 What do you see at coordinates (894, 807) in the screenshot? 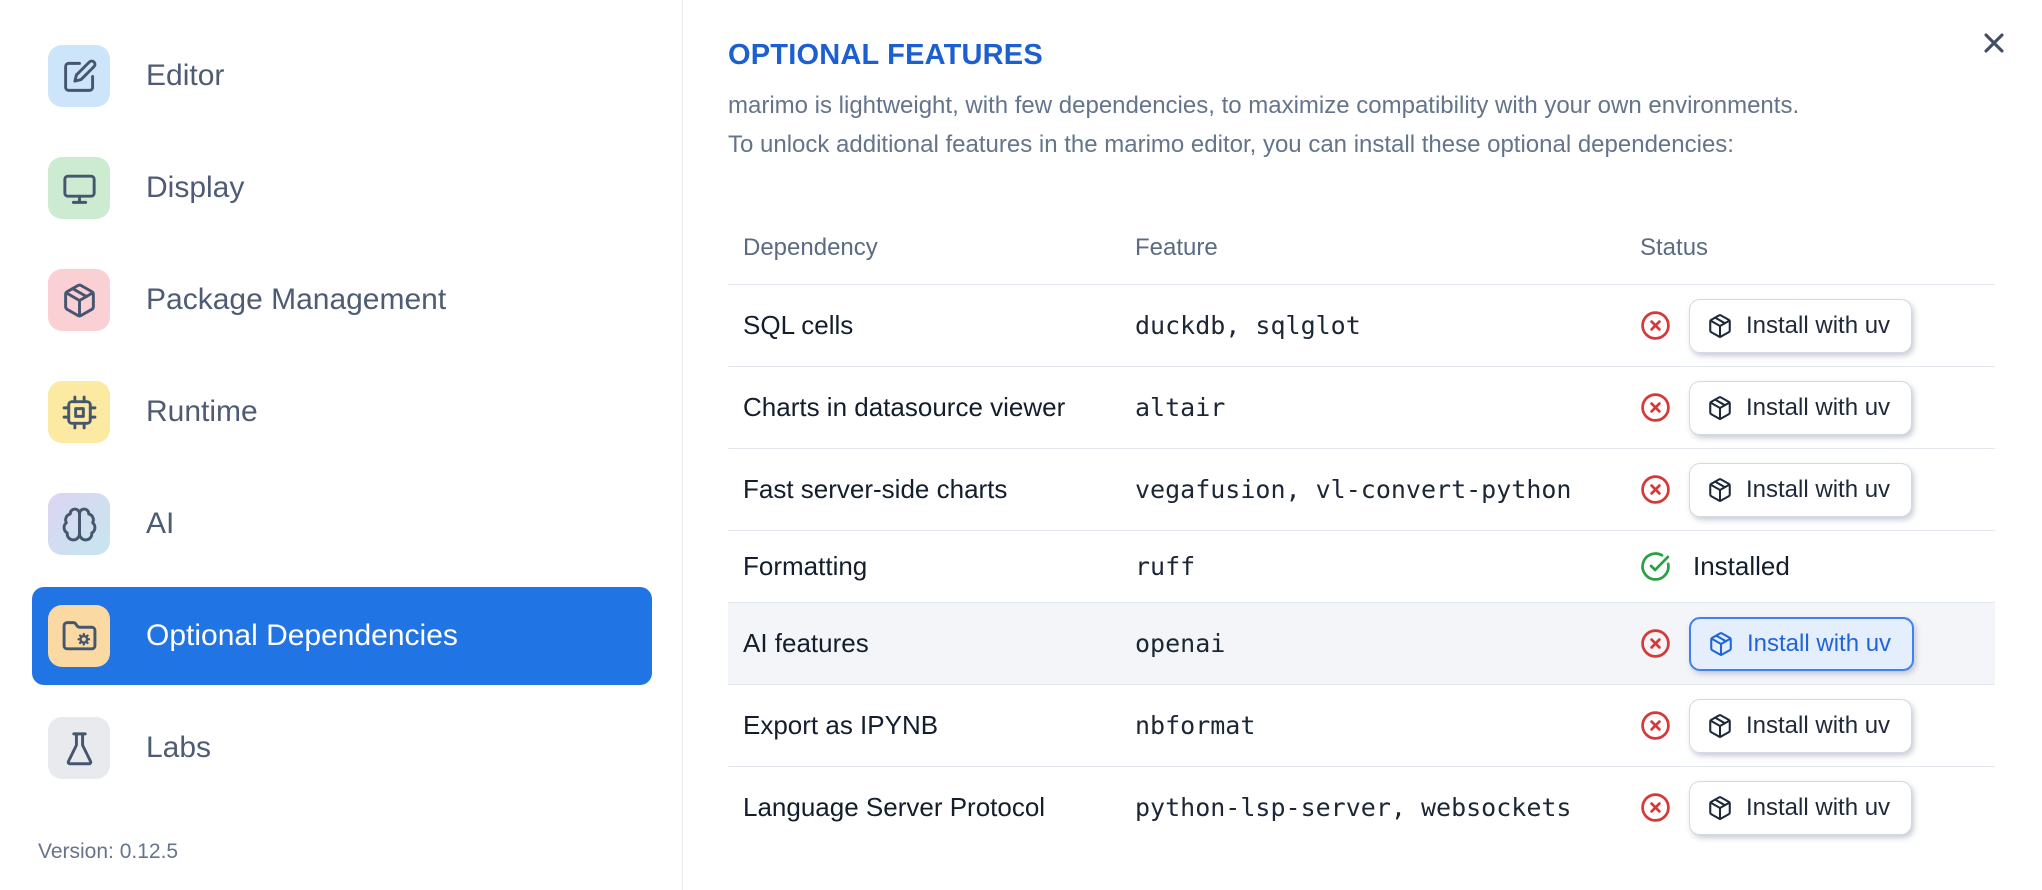
I see `dependency-cell: Language Server Protocol` at bounding box center [894, 807].